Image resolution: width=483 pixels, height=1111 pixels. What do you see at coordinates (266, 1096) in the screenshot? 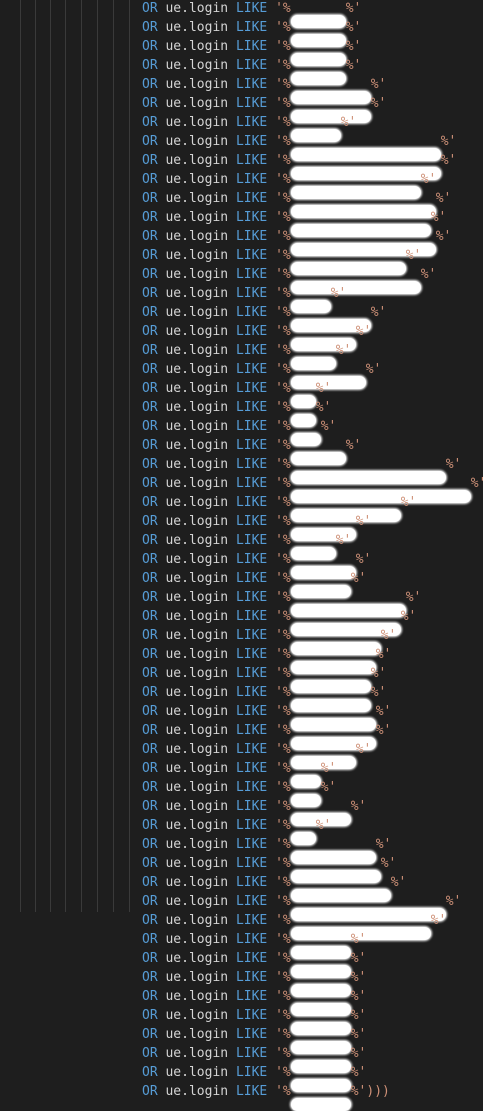
I see `code-line: OR ue.login LIKE '% %')))` at bounding box center [266, 1096].